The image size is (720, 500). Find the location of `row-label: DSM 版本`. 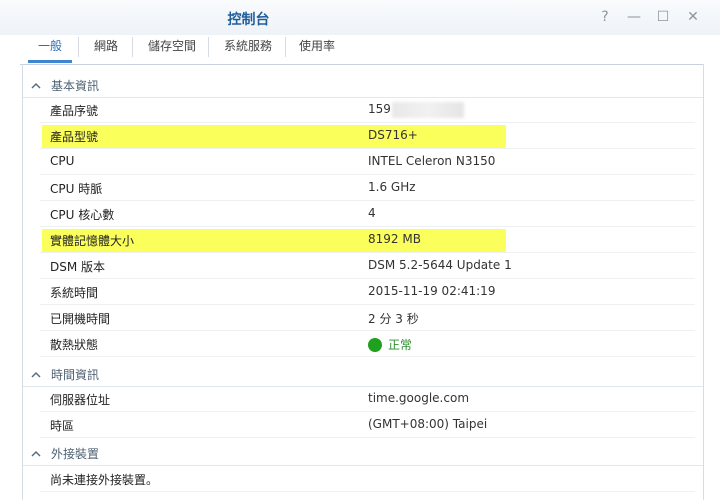

row-label: DSM 版本 is located at coordinates (78, 267).